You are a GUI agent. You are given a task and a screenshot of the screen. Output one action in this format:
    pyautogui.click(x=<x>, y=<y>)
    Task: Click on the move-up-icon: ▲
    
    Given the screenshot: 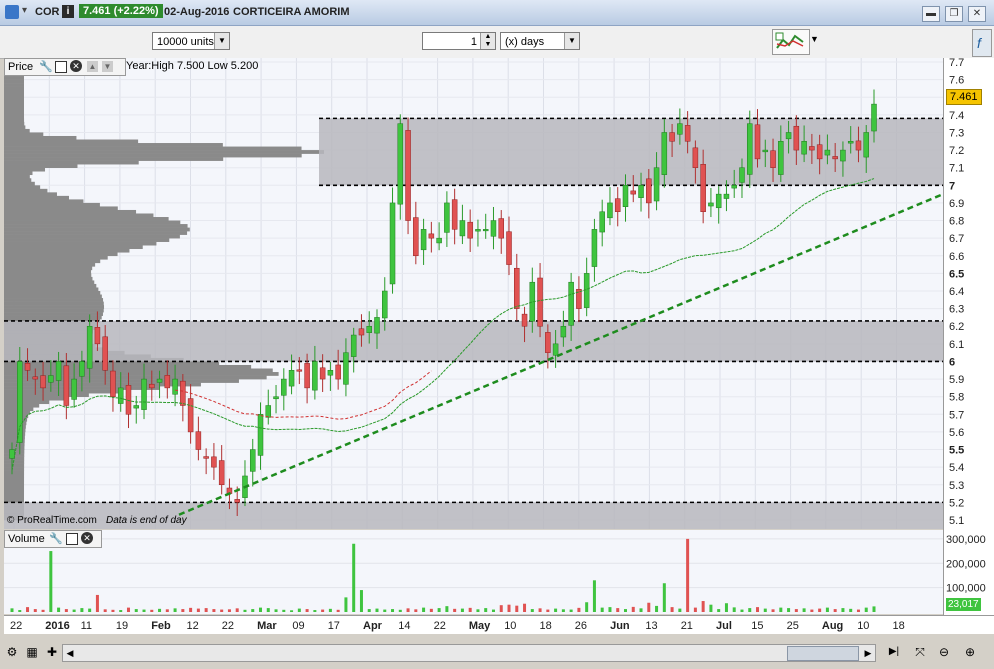 What is the action you would take?
    pyautogui.click(x=92, y=66)
    